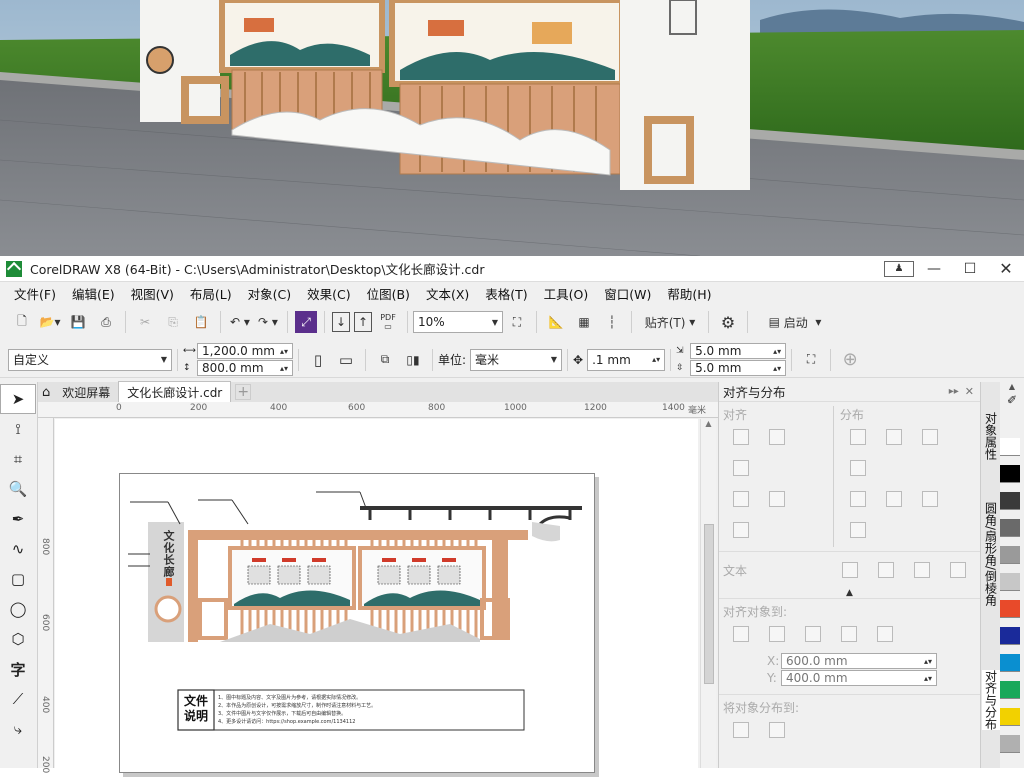 This screenshot has height=777, width=1024. Describe the element at coordinates (556, 322) in the screenshot. I see `show-rulers-icon: 📐` at that location.